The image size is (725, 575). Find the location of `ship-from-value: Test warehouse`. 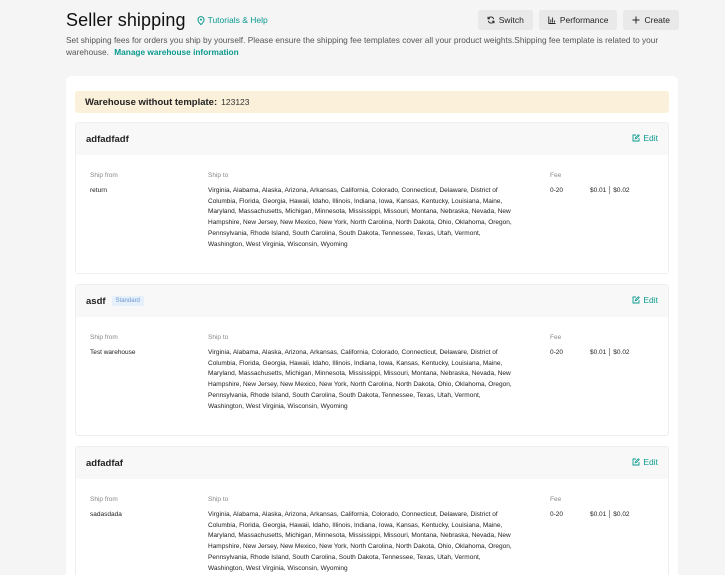

ship-from-value: Test warehouse is located at coordinates (113, 352).